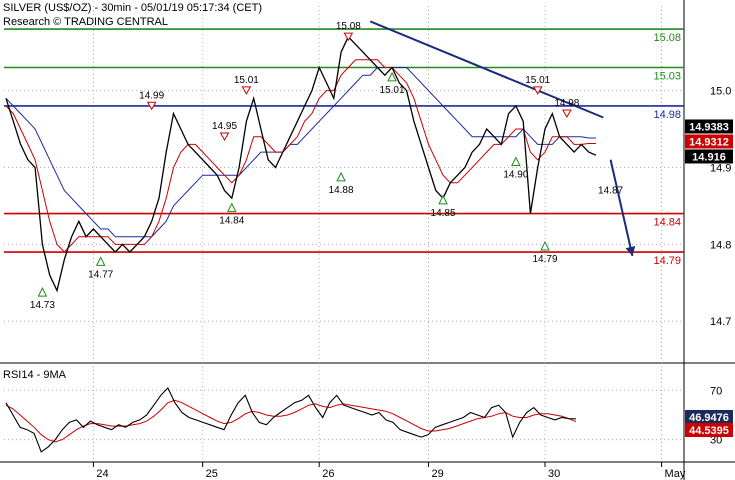 This screenshot has height=480, width=735. I want to click on level-label-pivot: 14.98, so click(667, 115).